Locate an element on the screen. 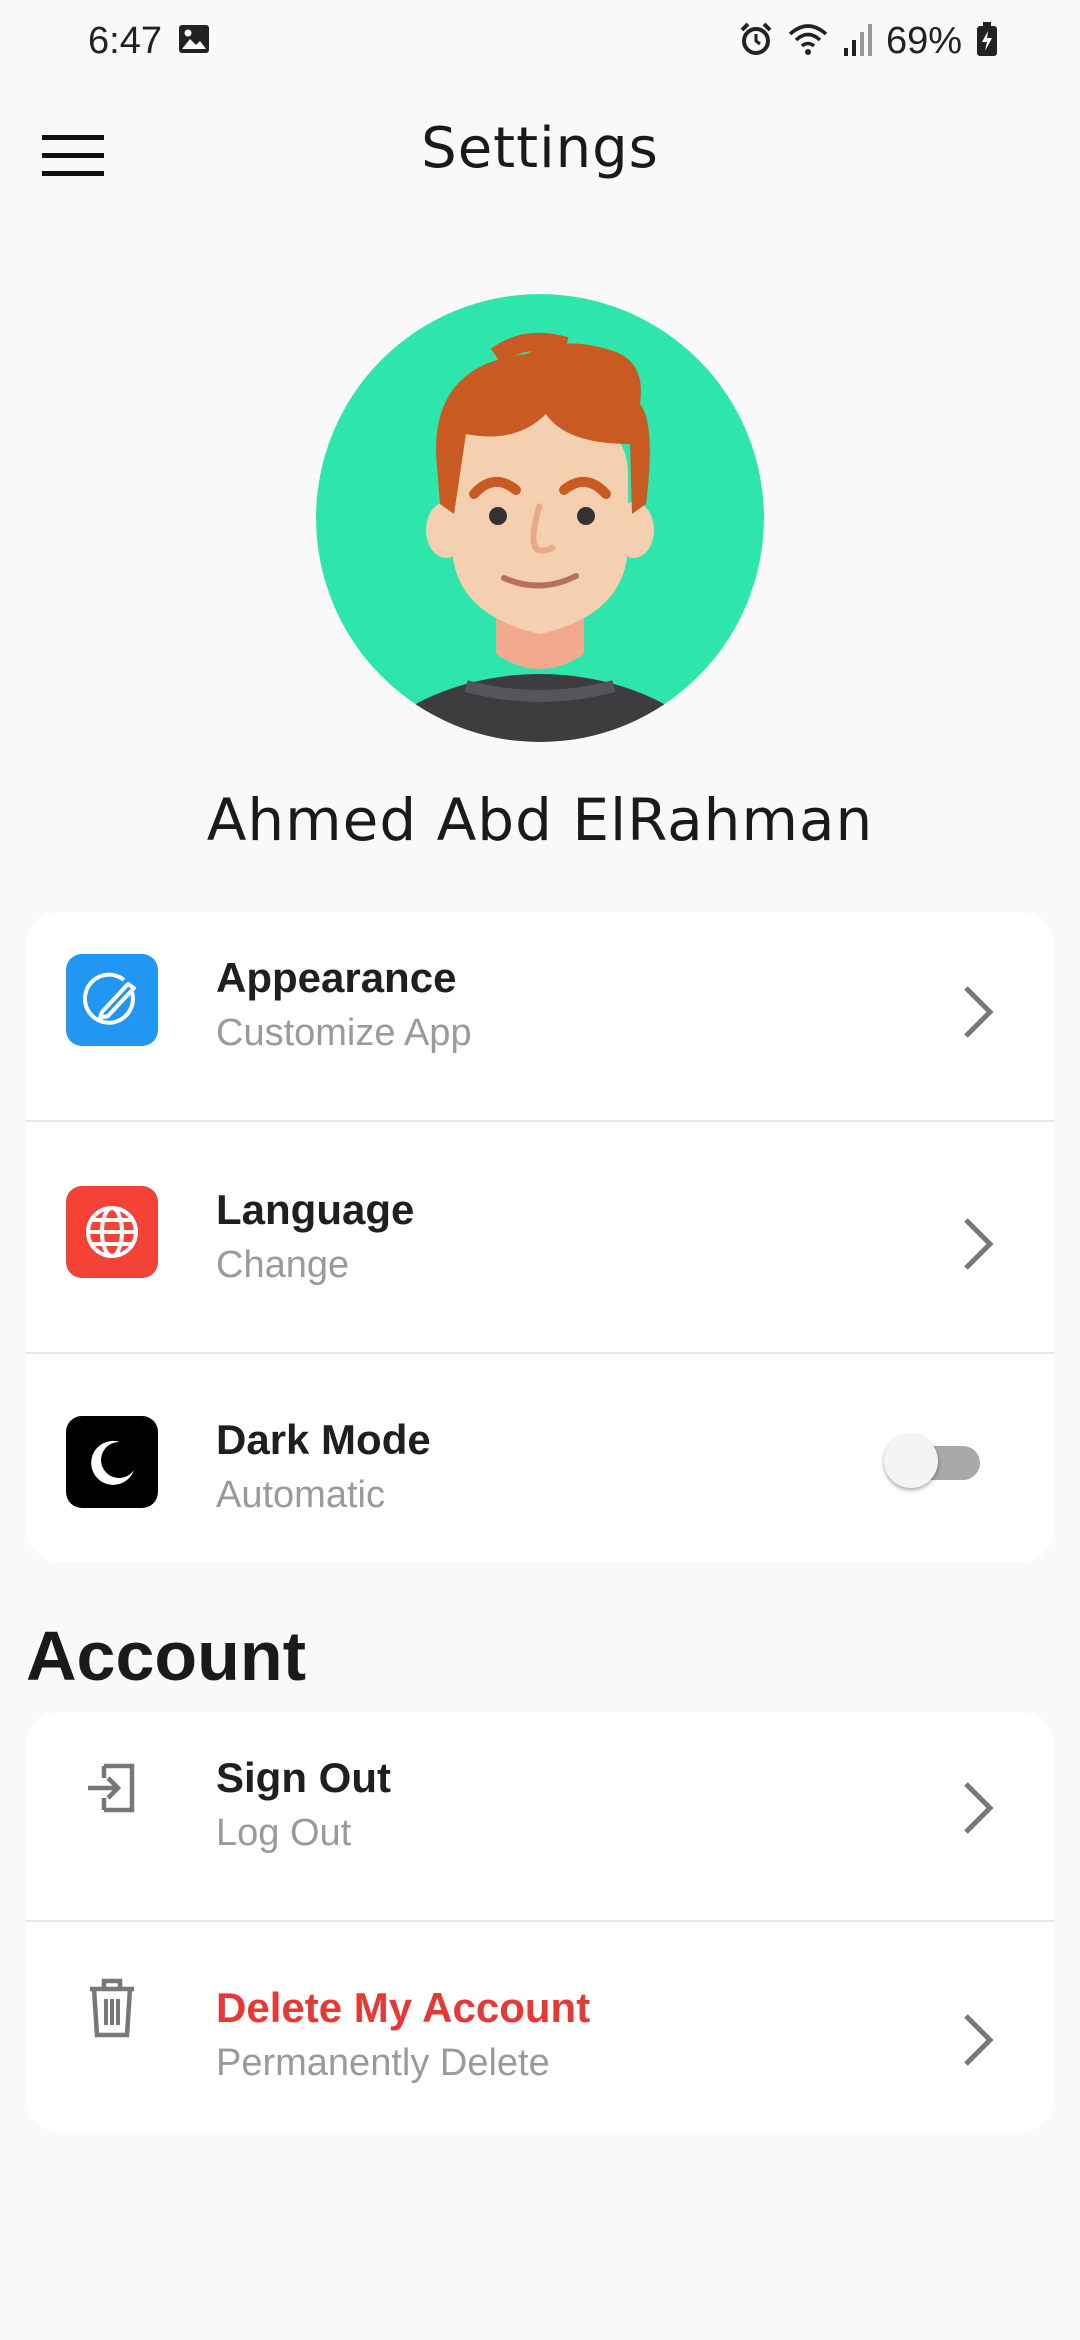  status-time: 6:47 is located at coordinates (125, 41).